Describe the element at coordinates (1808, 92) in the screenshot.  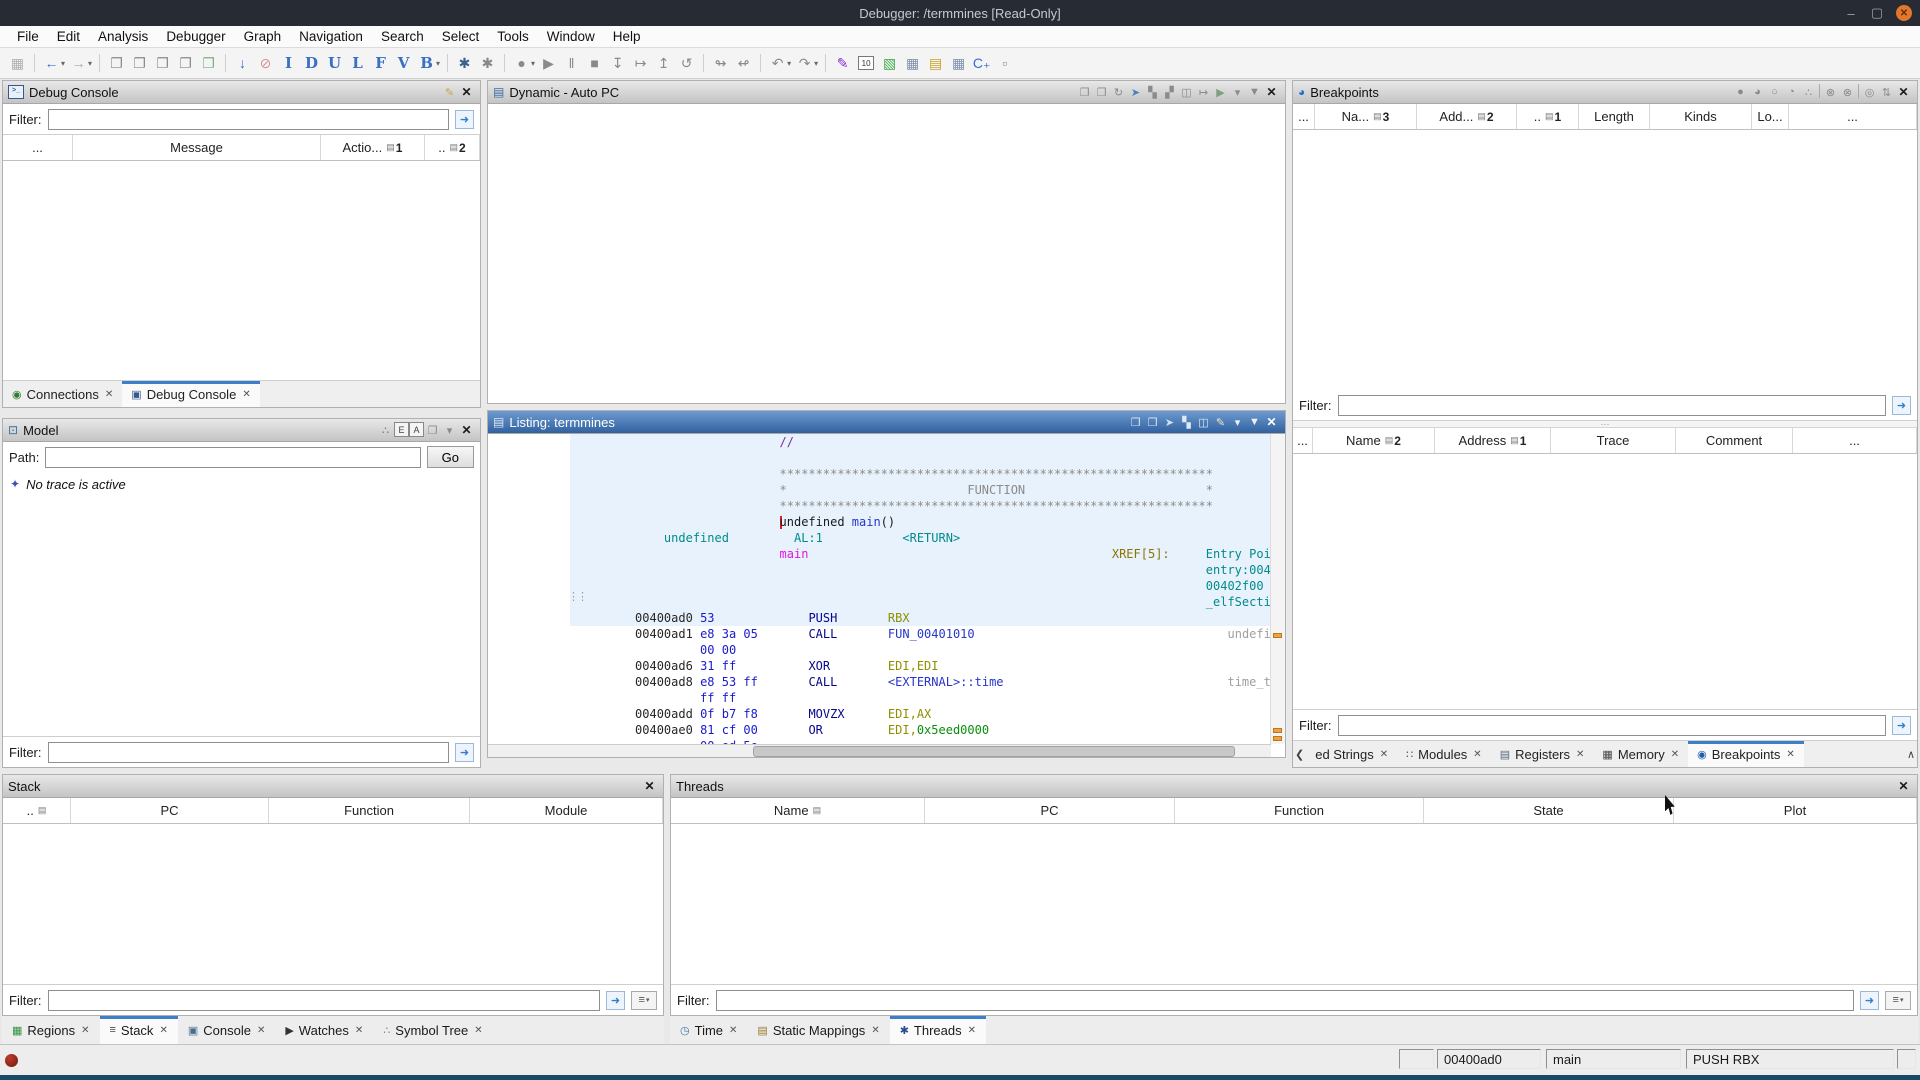
I see `make-effective-icon: ∴` at that location.